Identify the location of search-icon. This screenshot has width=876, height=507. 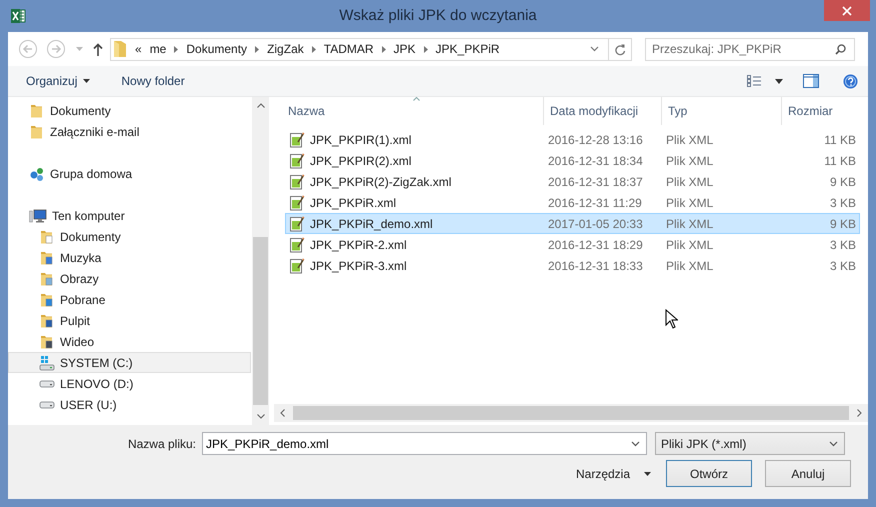
(840, 49).